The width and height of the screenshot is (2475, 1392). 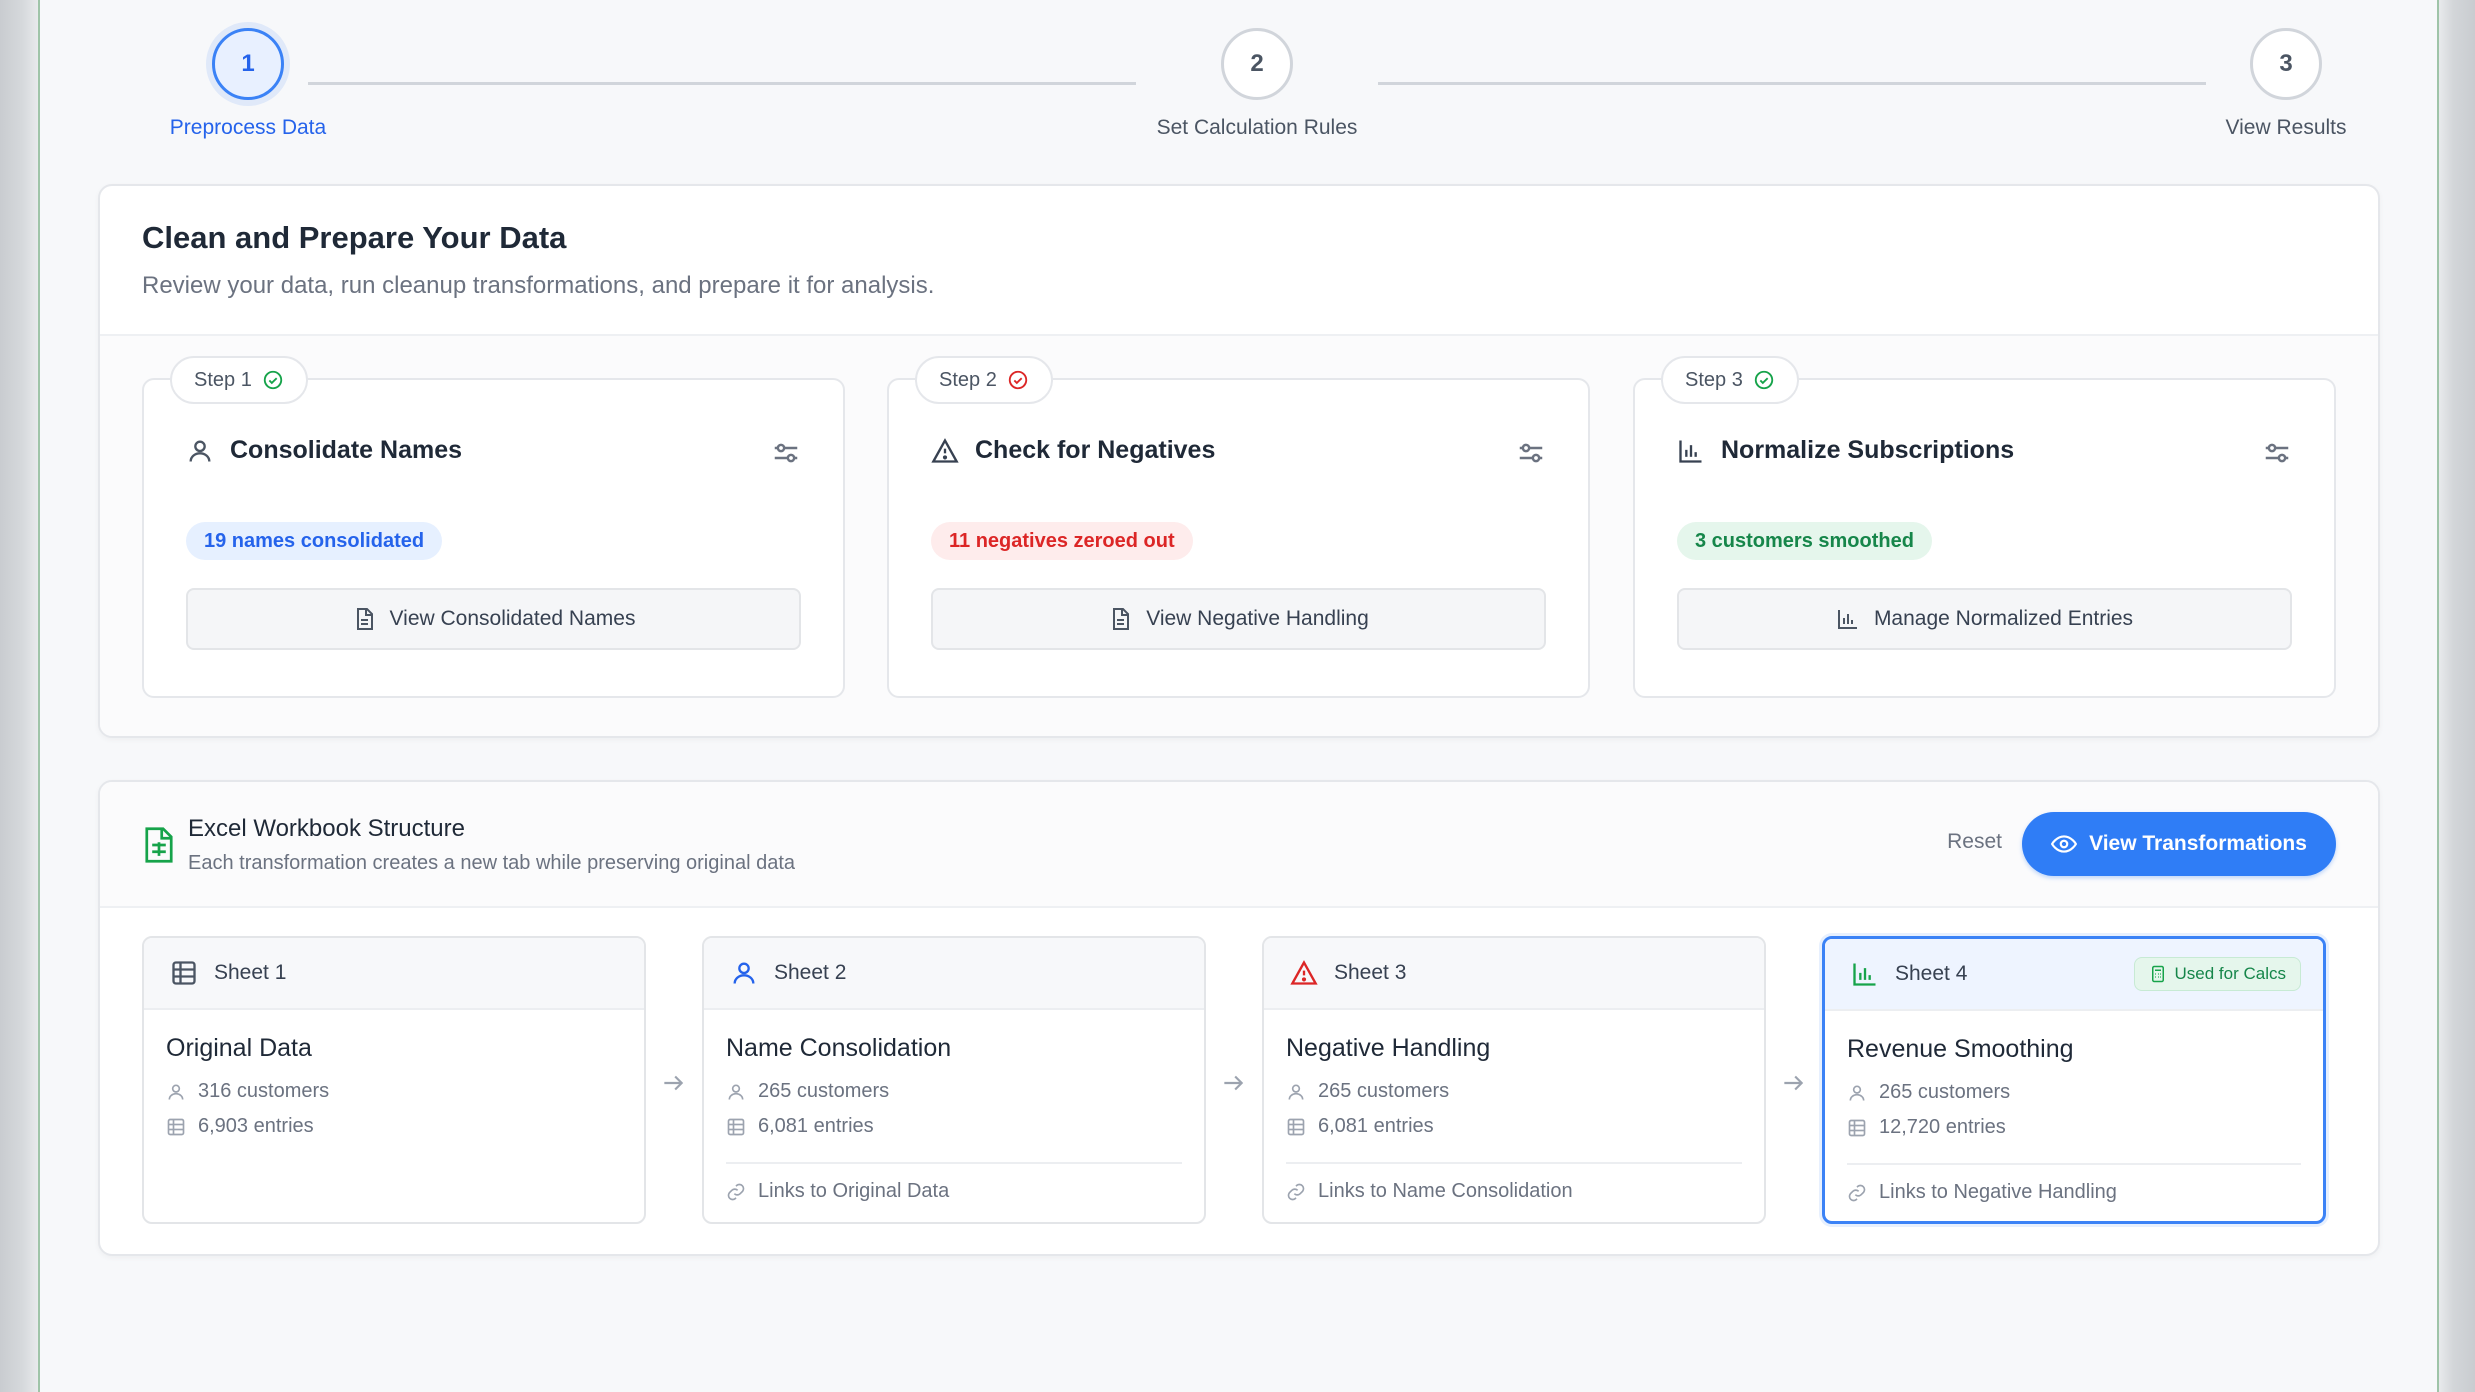 What do you see at coordinates (1868, 450) in the screenshot?
I see `task-title: Normalize Subscriptions` at bounding box center [1868, 450].